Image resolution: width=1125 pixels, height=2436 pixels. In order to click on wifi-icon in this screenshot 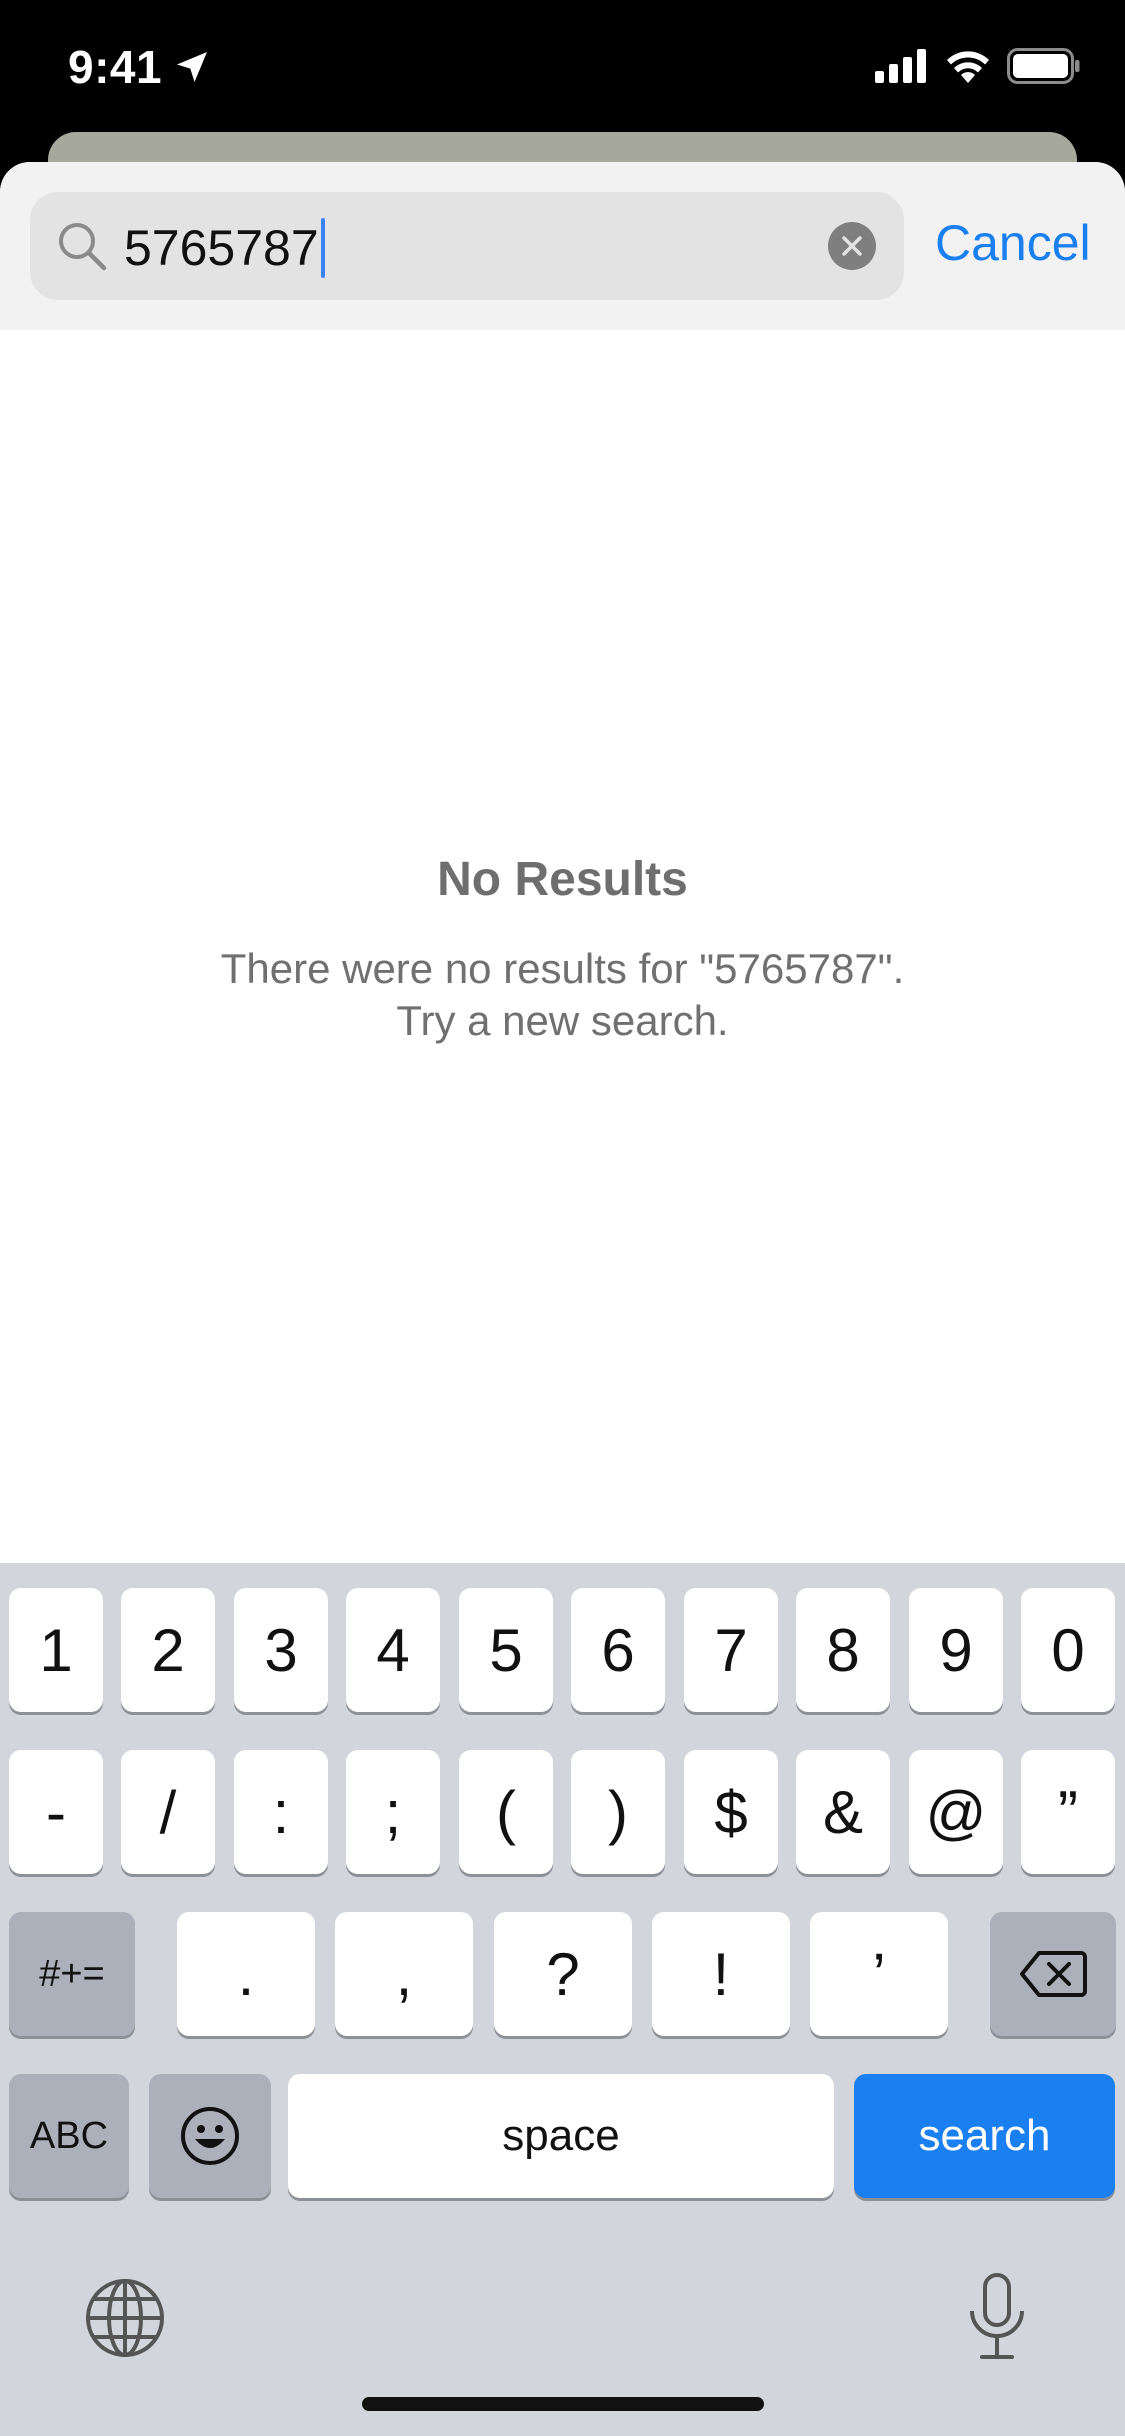, I will do `click(968, 67)`.